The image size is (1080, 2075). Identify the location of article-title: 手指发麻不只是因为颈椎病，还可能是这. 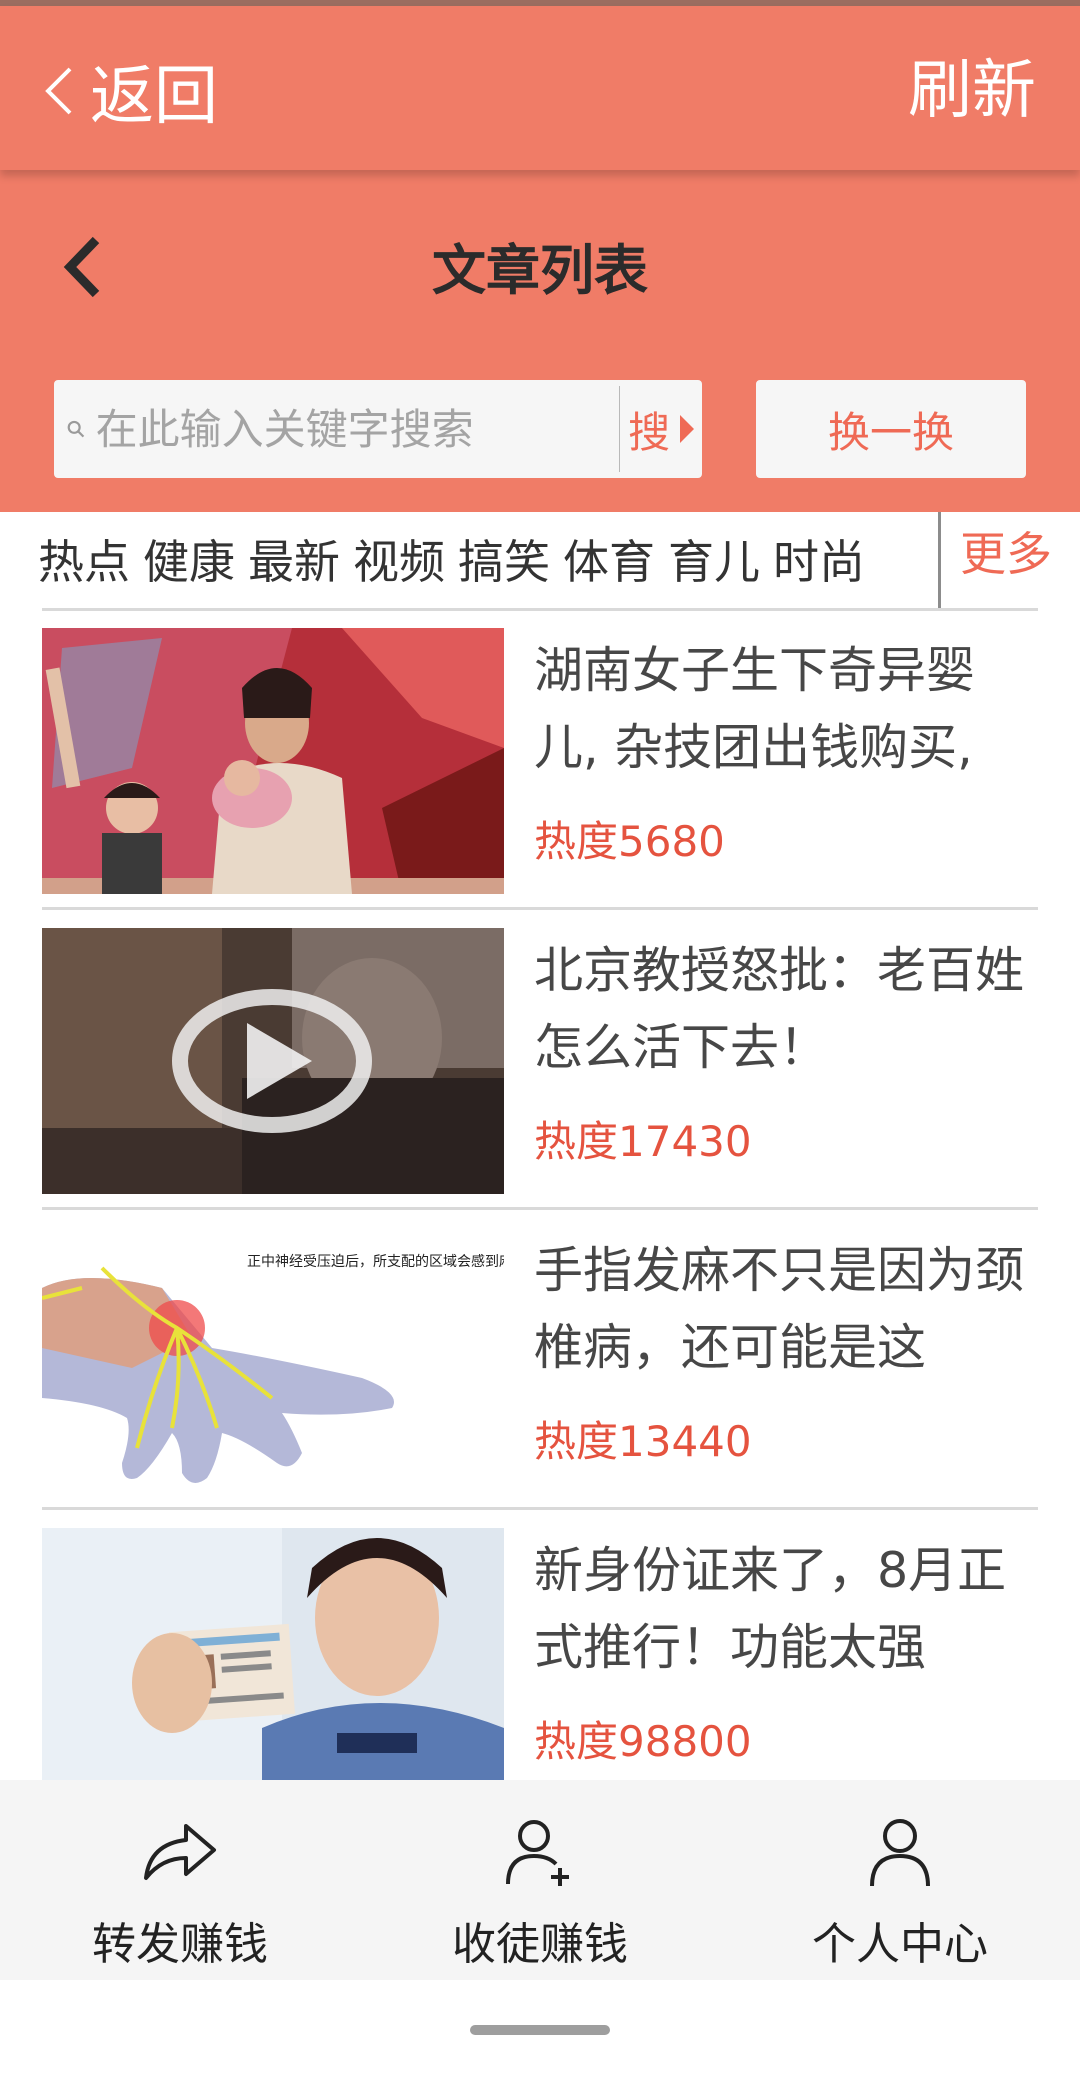
(779, 1309).